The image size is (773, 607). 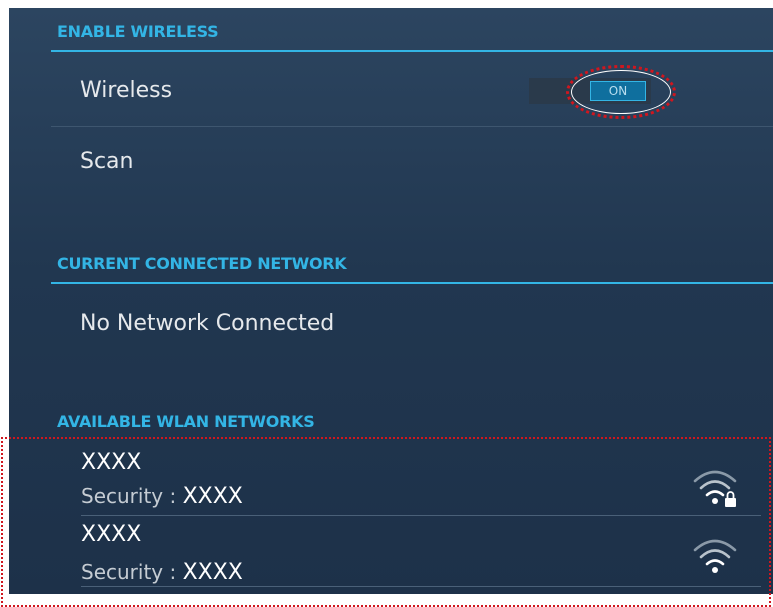 I want to click on wifi-locked-icon, so click(x=715, y=488).